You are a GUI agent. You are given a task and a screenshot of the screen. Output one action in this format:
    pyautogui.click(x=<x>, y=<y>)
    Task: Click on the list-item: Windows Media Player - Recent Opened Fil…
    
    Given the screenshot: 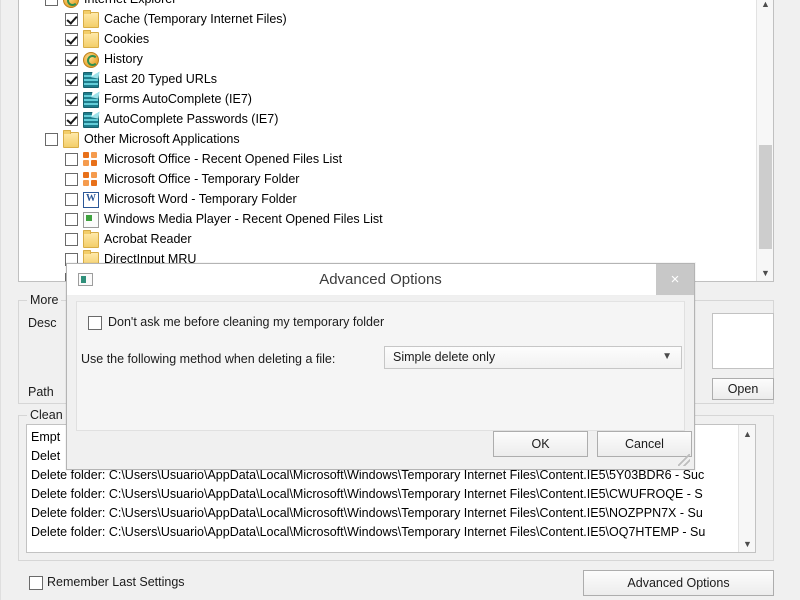 What is the action you would take?
    pyautogui.click(x=387, y=219)
    